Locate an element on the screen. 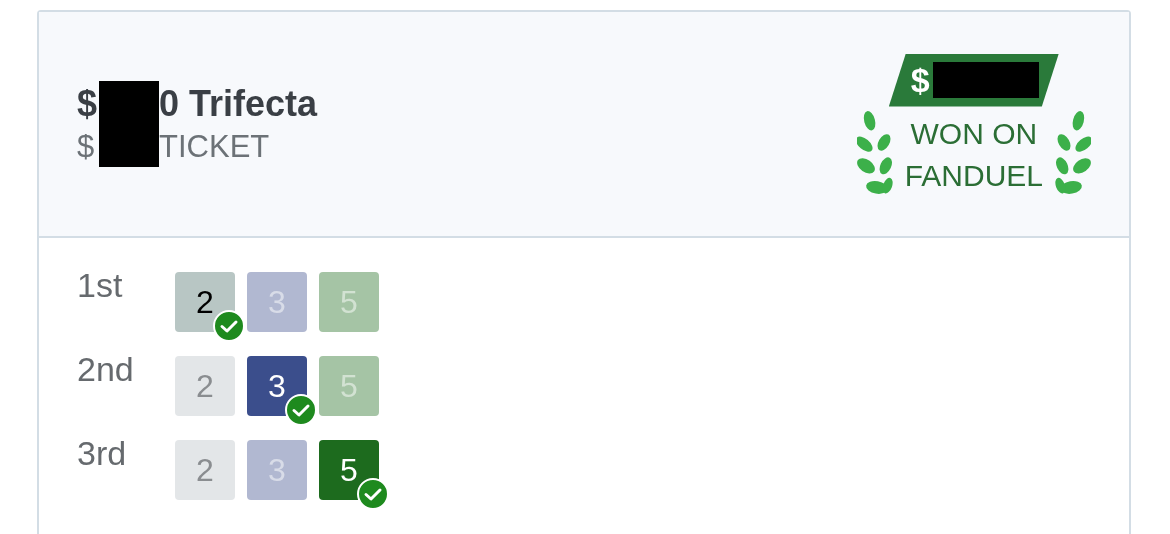 This screenshot has height=534, width=1170. ticket-subtitle: $ is located at coordinates (86, 147).